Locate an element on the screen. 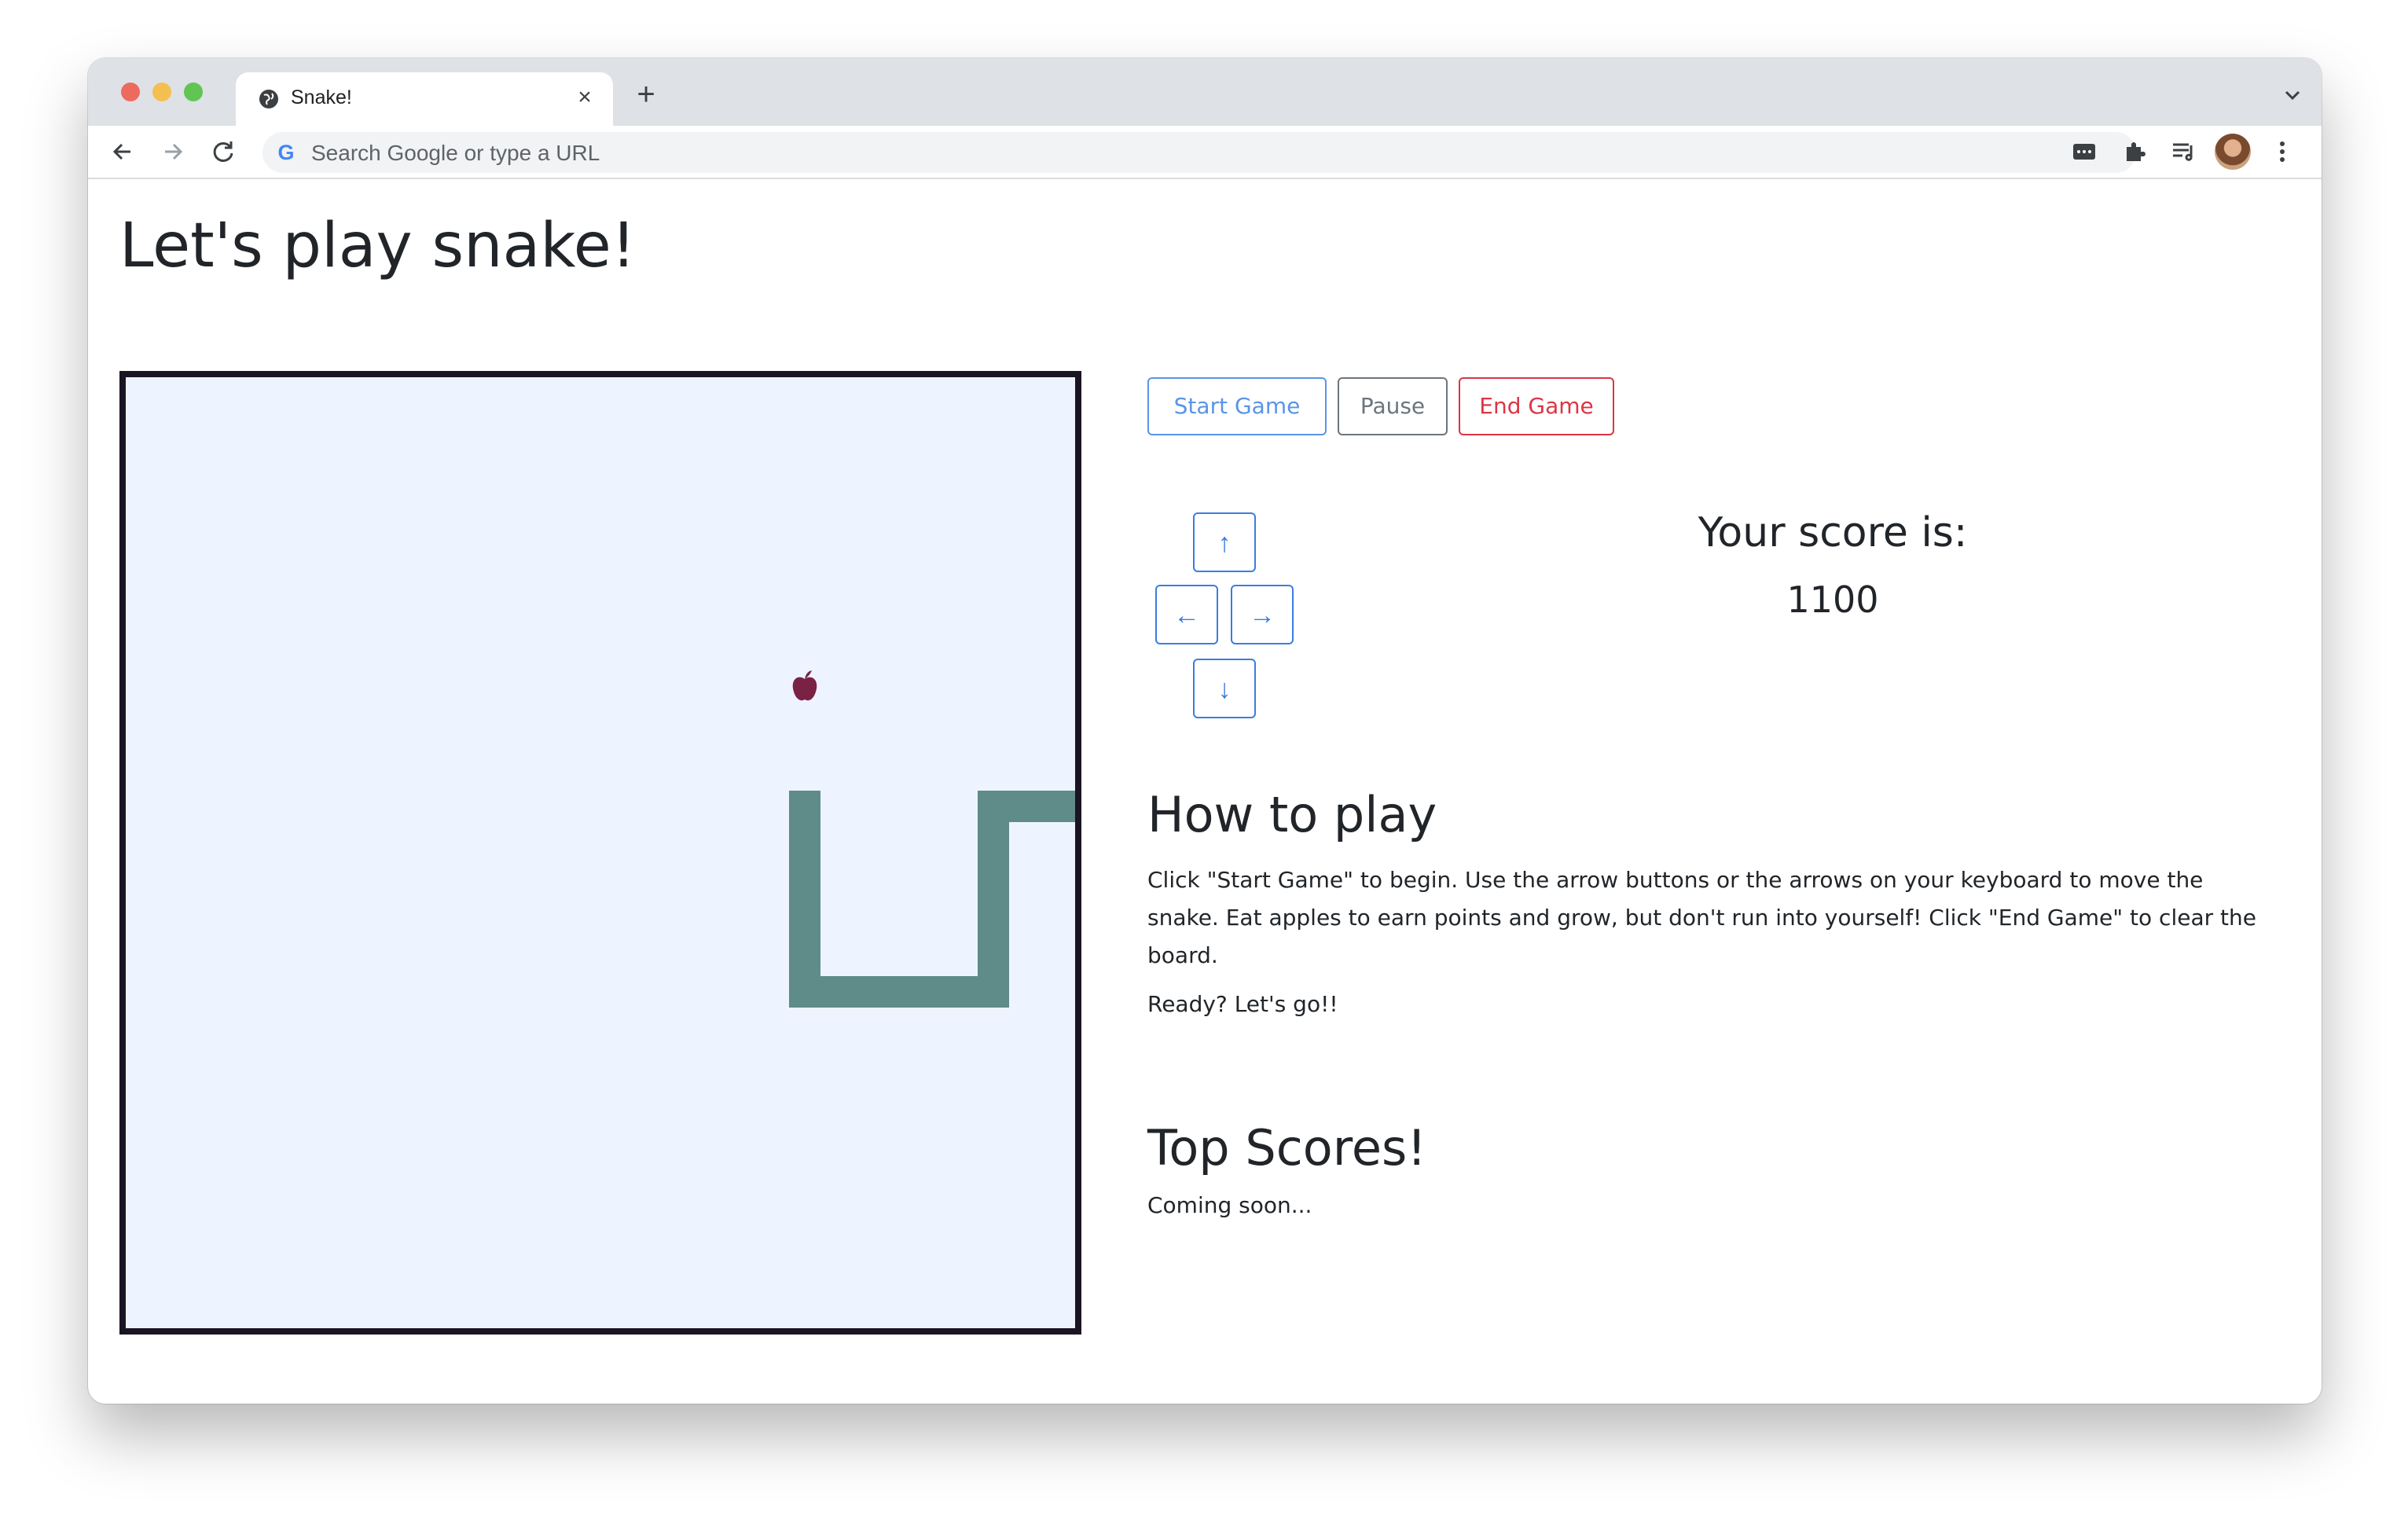 The width and height of the screenshot is (2408, 1520). how-to-play-heading: How to play is located at coordinates (1292, 814).